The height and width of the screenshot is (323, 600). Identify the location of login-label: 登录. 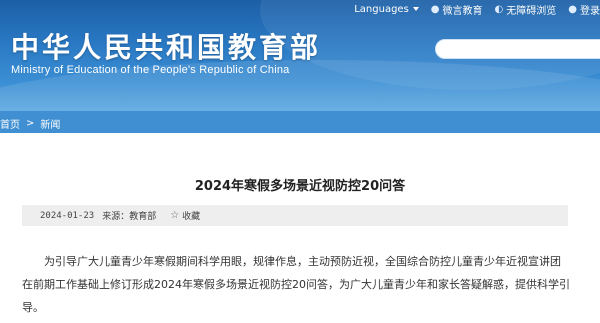
(590, 11).